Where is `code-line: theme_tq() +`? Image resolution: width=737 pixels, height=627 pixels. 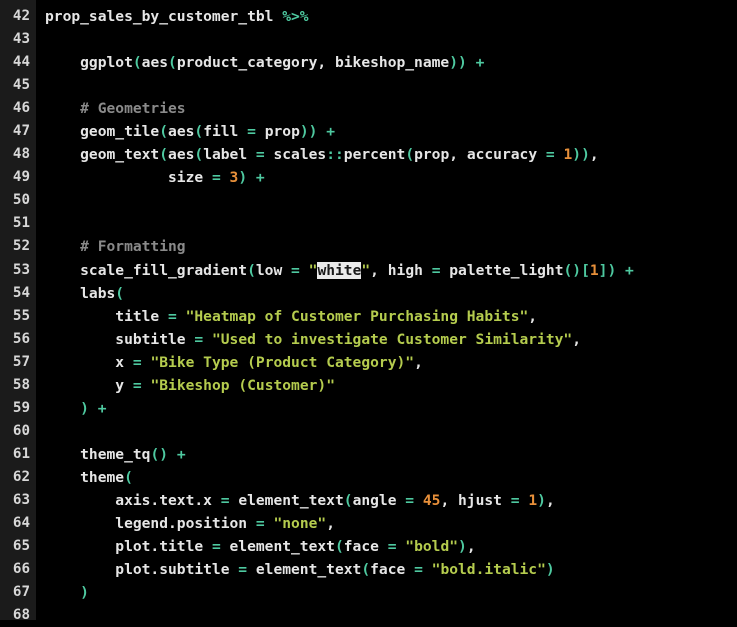 code-line: theme_tq() + is located at coordinates (391, 454).